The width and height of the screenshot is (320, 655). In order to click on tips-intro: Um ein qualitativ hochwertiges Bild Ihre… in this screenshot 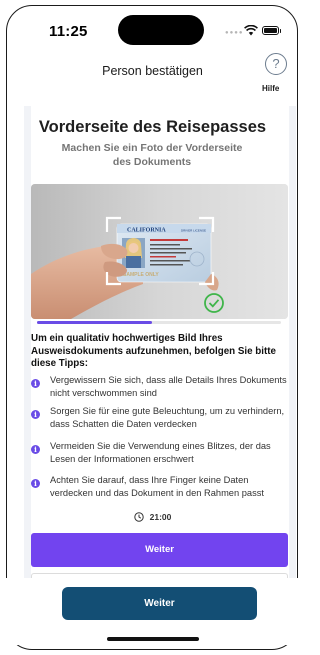, I will do `click(153, 351)`.